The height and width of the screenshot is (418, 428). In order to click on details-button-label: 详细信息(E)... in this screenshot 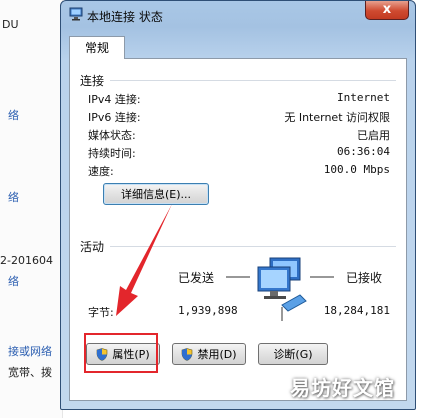, I will do `click(156, 194)`.